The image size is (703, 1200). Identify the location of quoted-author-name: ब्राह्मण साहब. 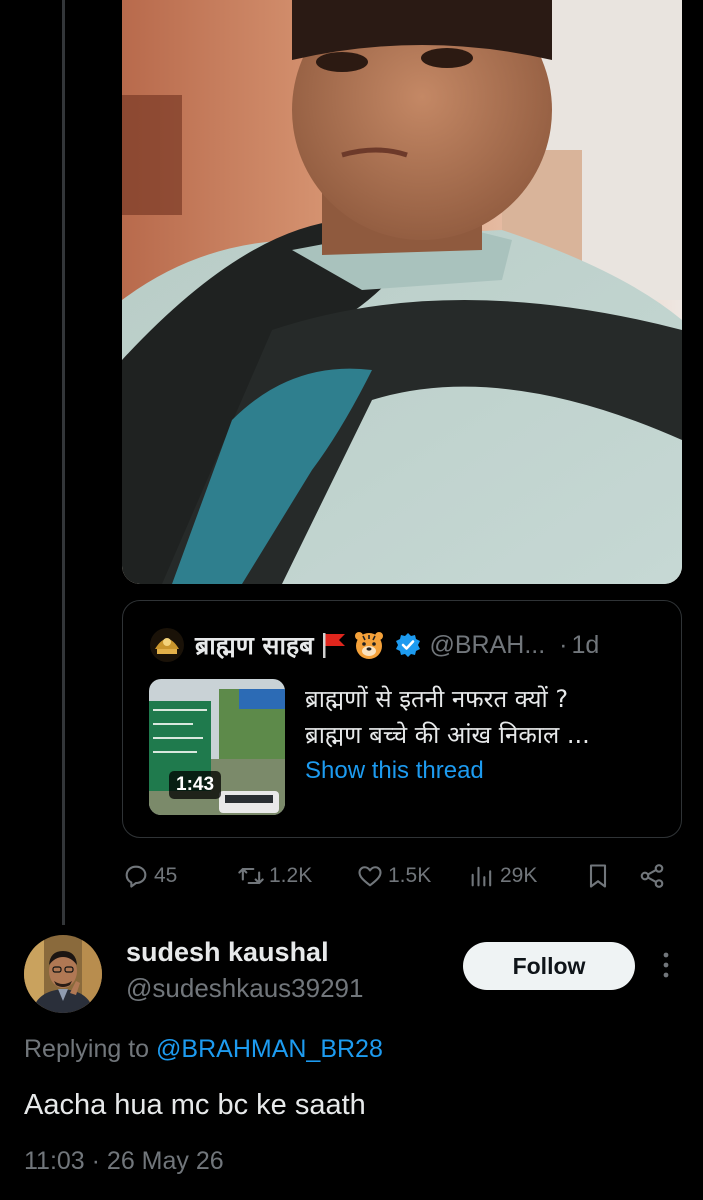
(254, 645).